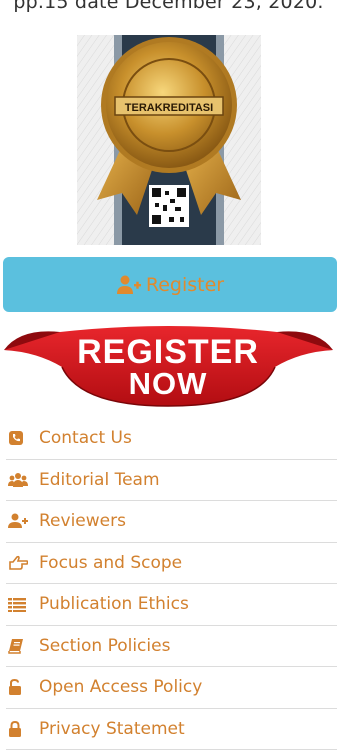 This screenshot has width=337, height=753. I want to click on phone-square-icon, so click(19, 438).